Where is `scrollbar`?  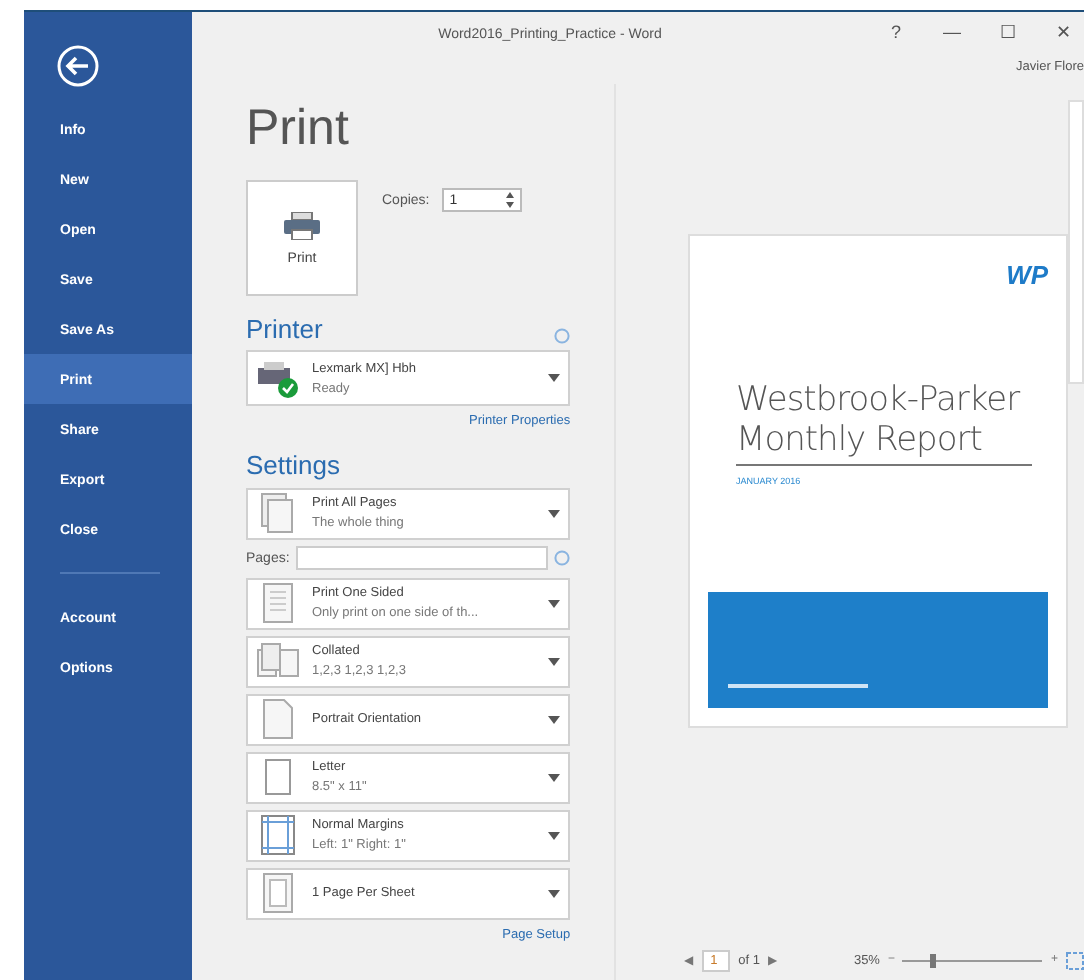 scrollbar is located at coordinates (1076, 242).